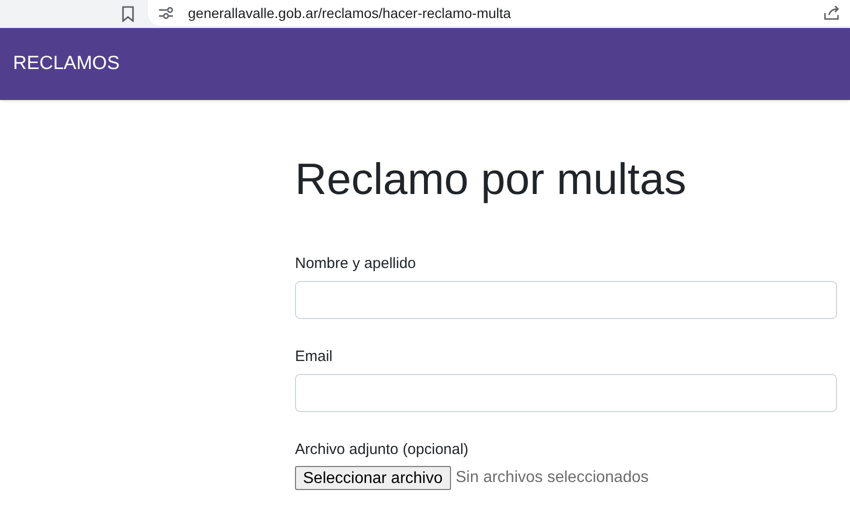 The width and height of the screenshot is (850, 505). Describe the element at coordinates (356, 264) in the screenshot. I see `field-label: Nombre y apellido` at that location.